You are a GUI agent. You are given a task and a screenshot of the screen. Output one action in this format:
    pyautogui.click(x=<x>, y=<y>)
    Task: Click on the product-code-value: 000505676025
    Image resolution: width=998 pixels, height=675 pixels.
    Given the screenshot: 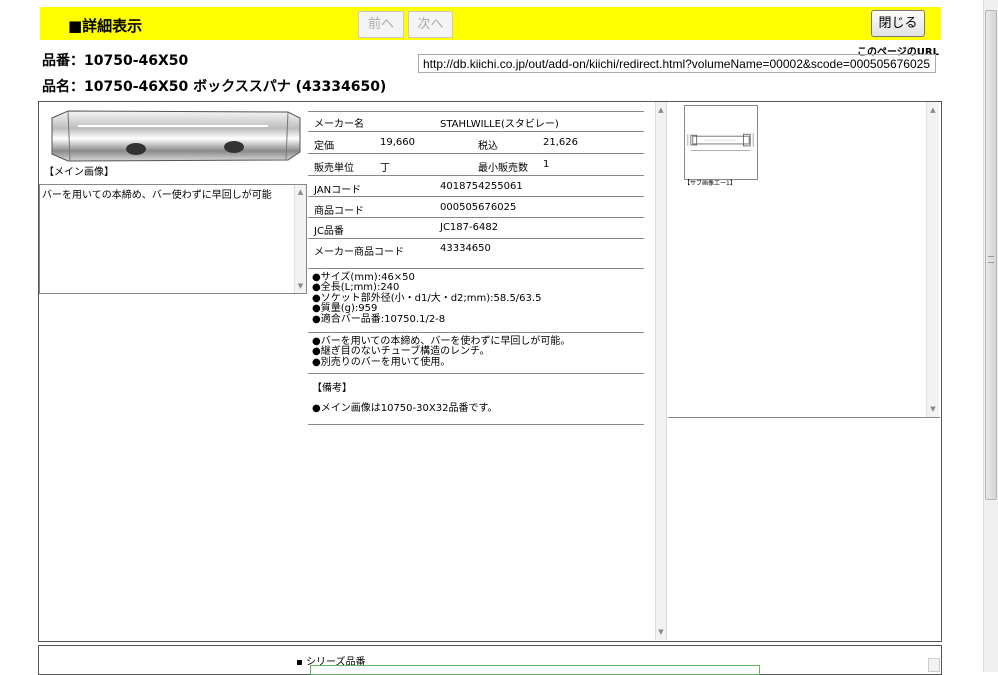 What is the action you would take?
    pyautogui.click(x=478, y=207)
    